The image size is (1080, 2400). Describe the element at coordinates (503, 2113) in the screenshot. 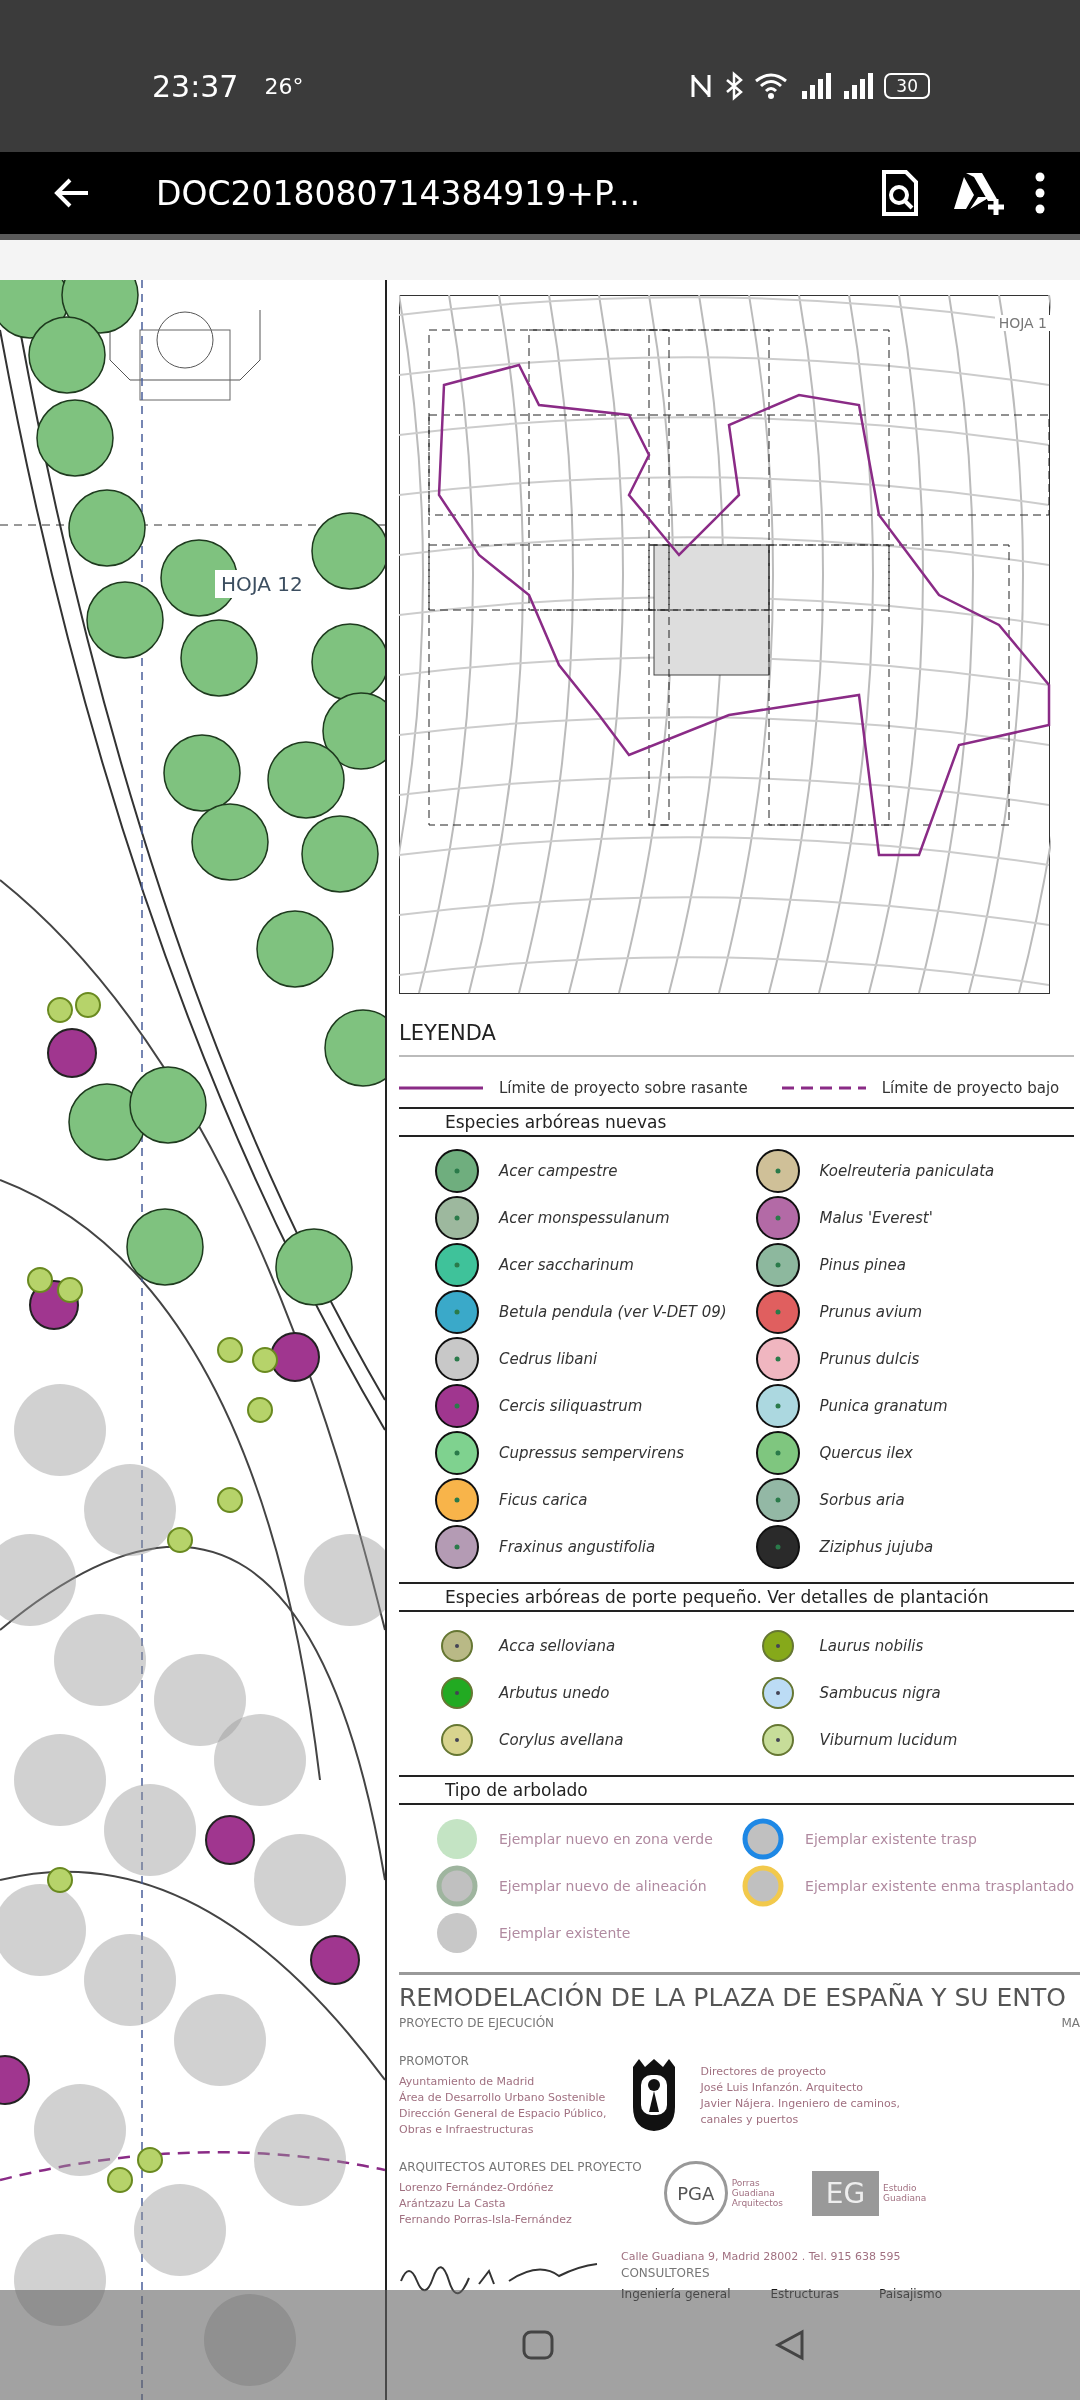

I see `promoter-line: Dirección General de Espacio Público,` at that location.